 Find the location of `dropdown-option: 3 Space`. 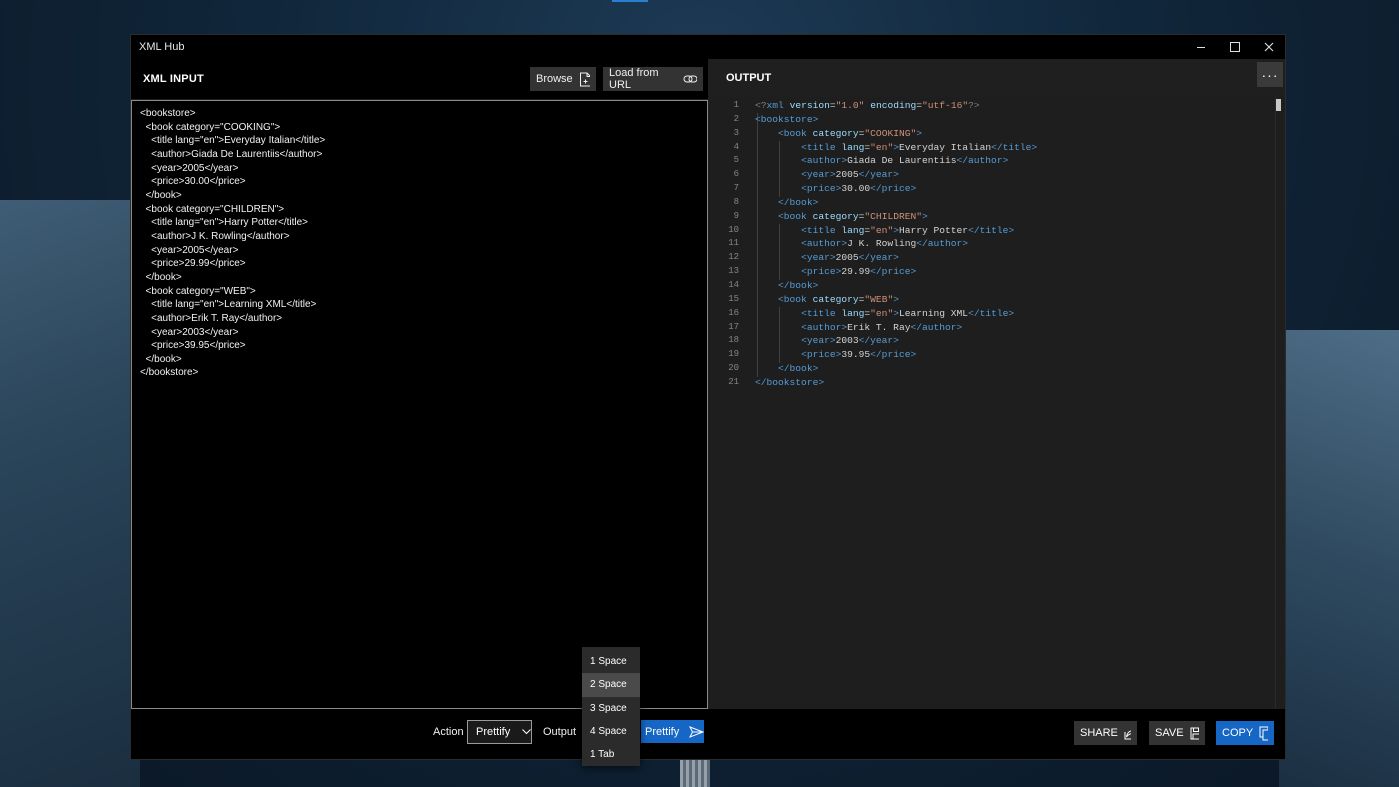

dropdown-option: 3 Space is located at coordinates (611, 708).